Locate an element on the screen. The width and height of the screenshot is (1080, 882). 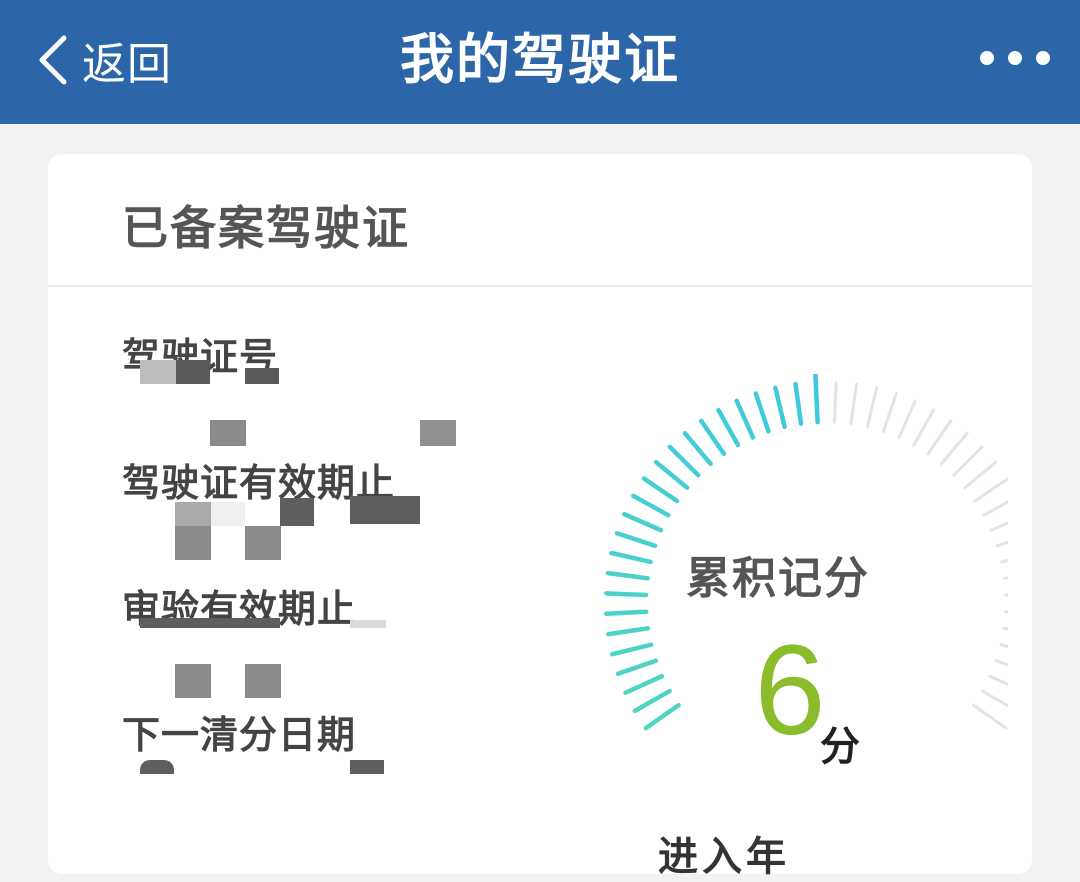
divider is located at coordinates (540, 286).